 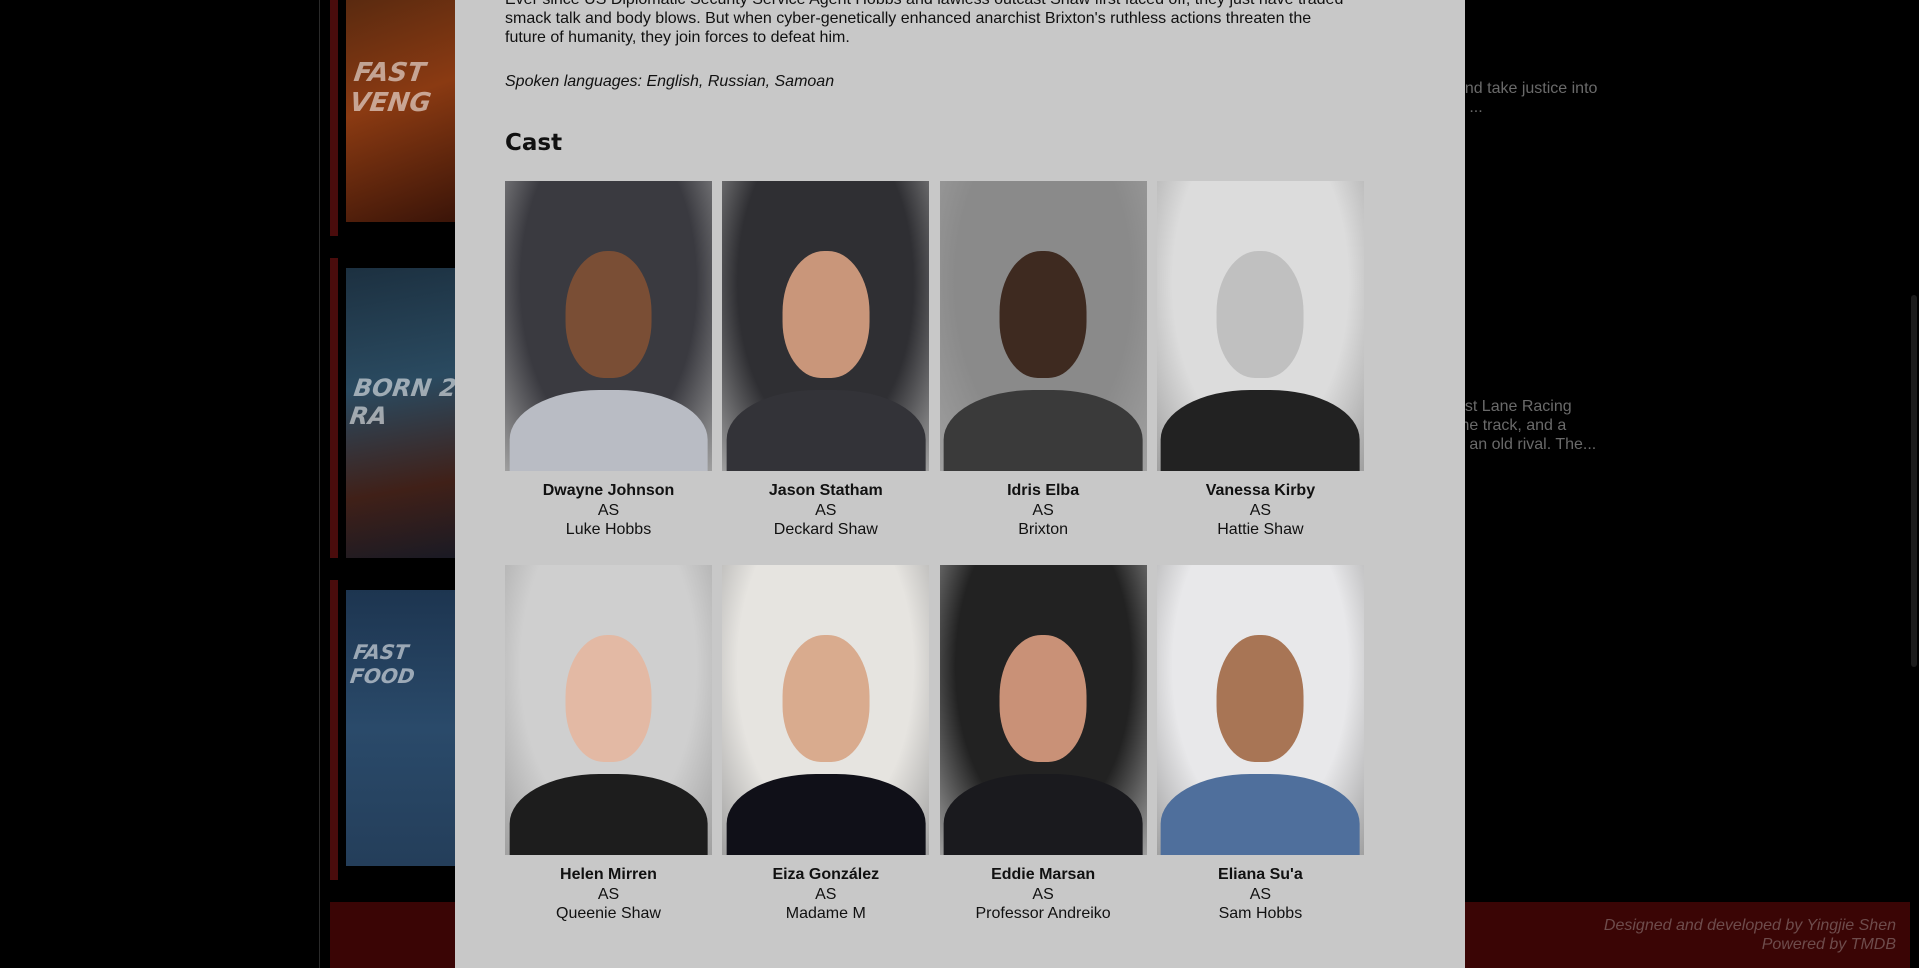 I want to click on character-name: Brixton, so click(x=1043, y=529).